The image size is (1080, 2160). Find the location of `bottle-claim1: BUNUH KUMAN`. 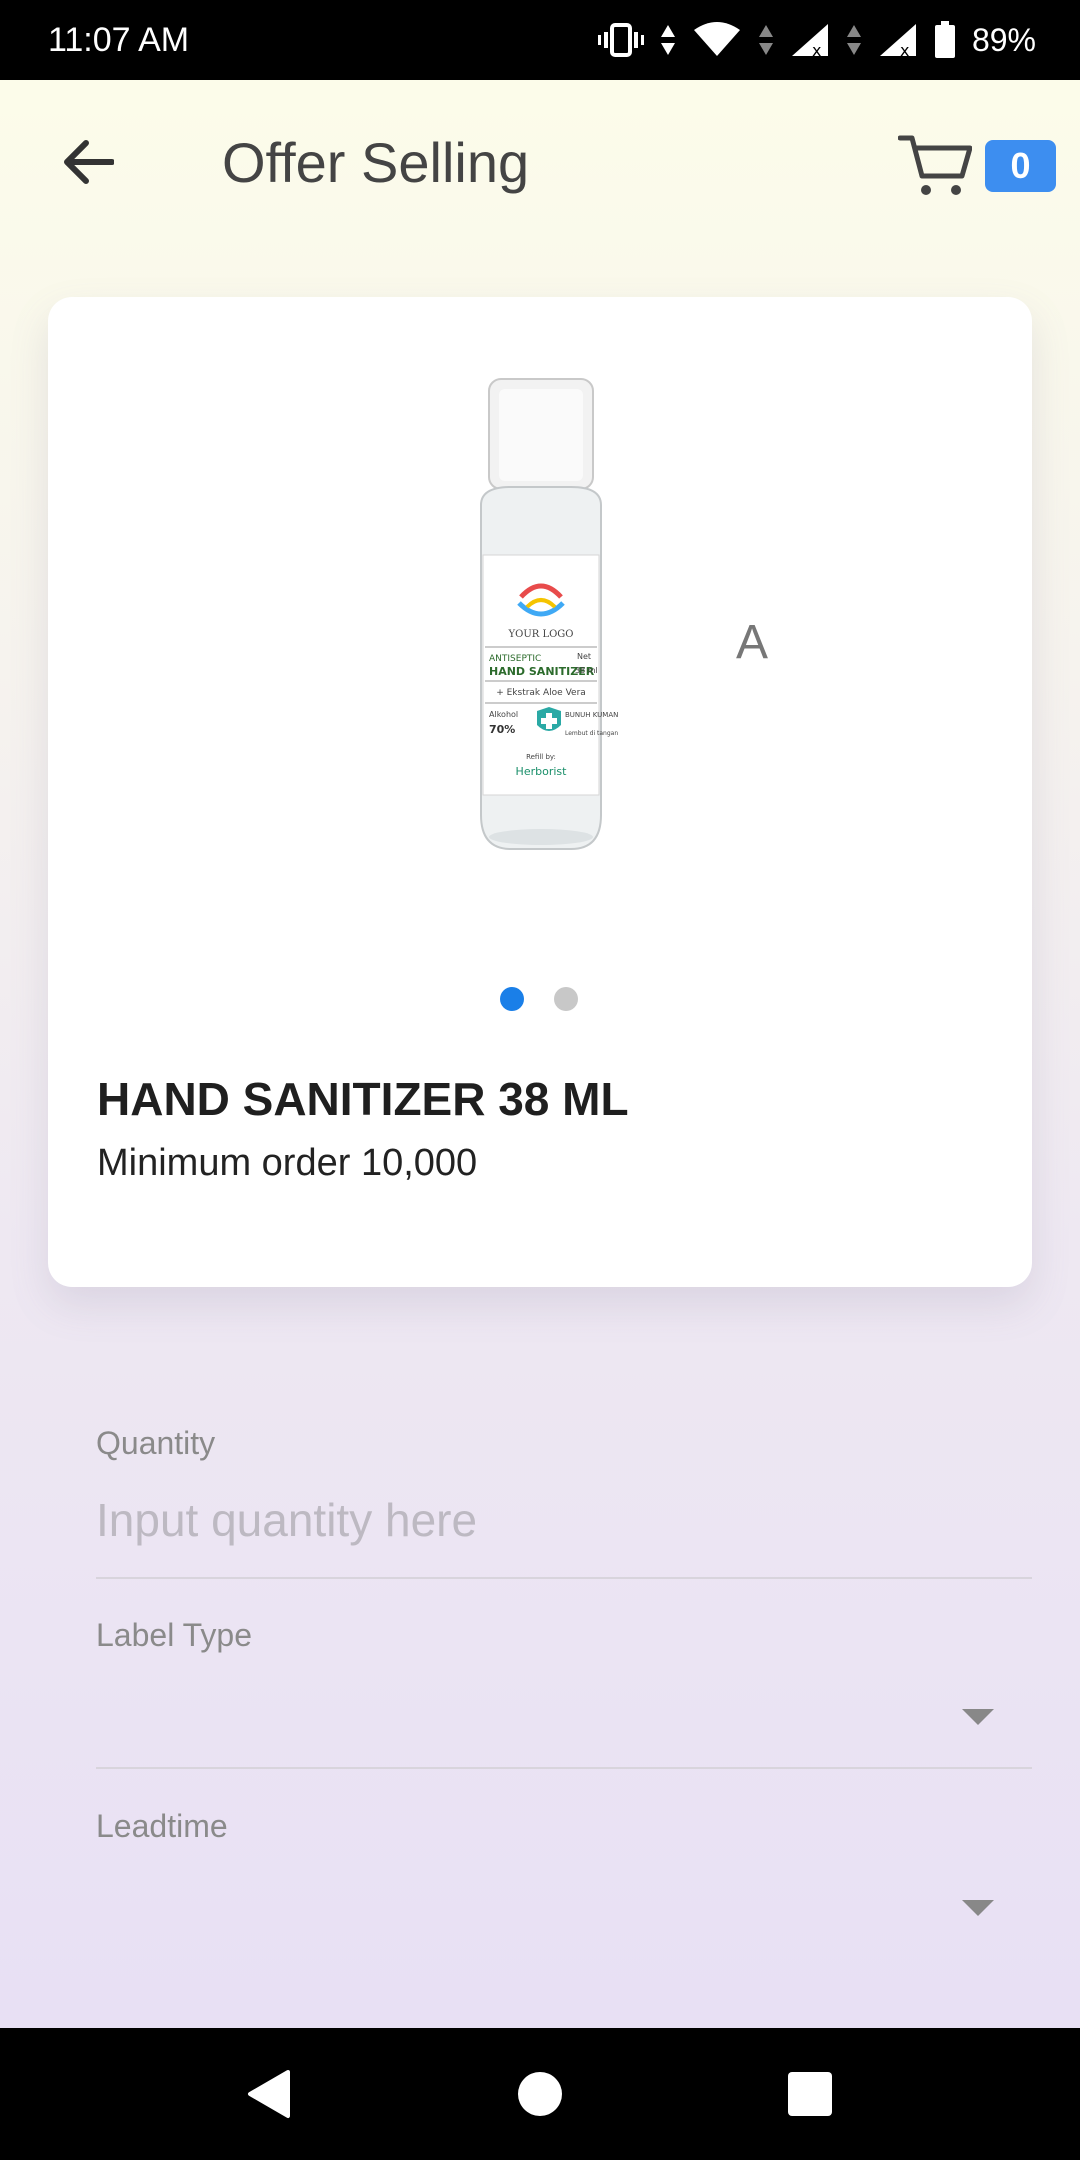

bottle-claim1: BUNUH KUMAN is located at coordinates (591, 715).